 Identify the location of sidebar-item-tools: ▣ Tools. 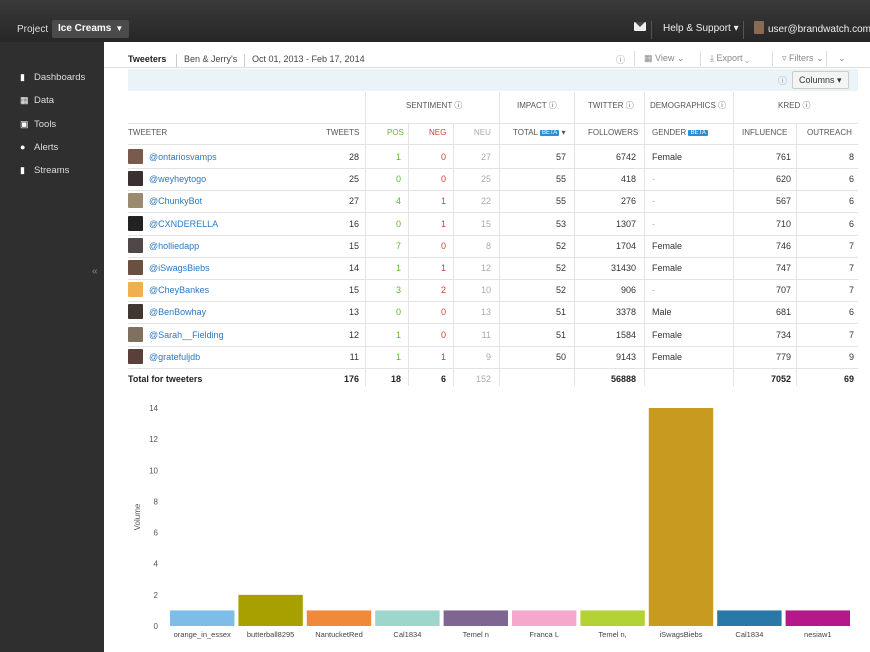
(38, 126).